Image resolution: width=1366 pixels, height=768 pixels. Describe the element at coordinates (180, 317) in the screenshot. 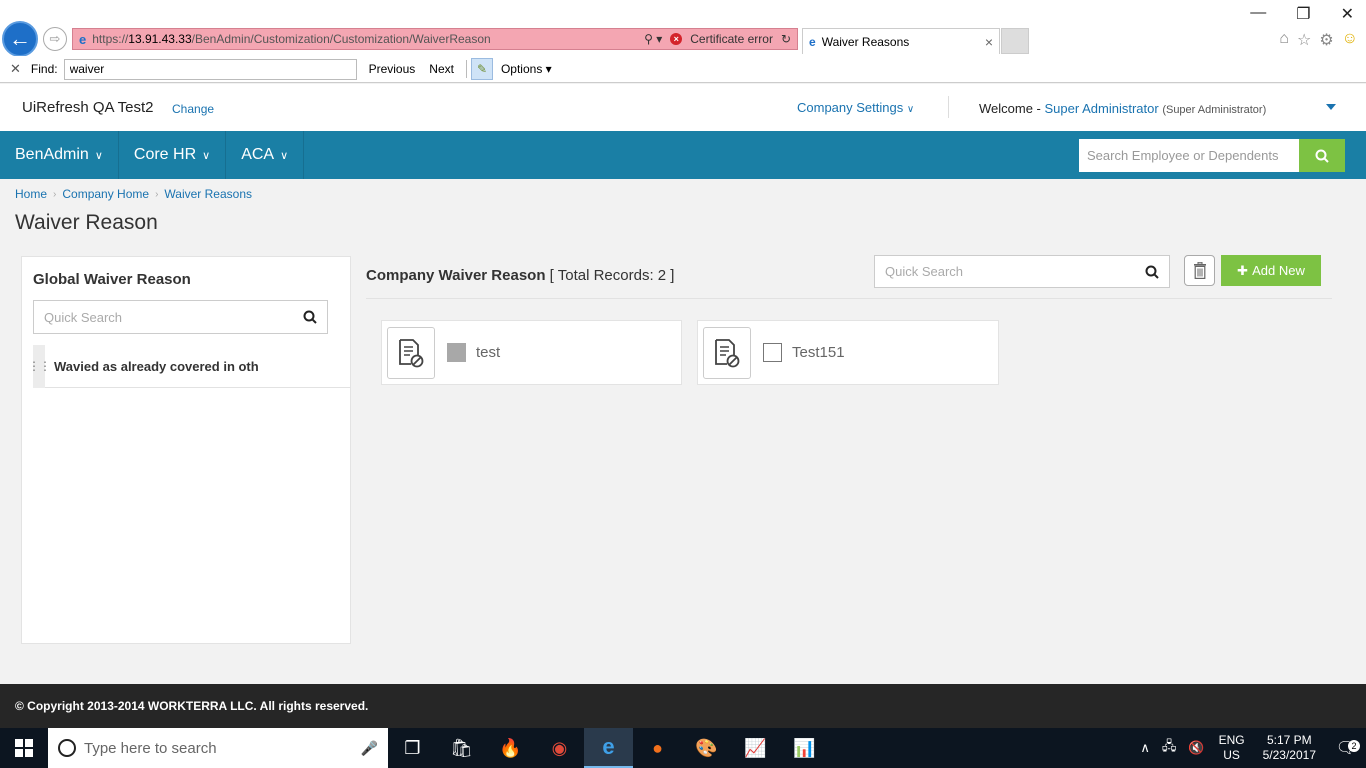

I see `global-quick-search-input: Quick Search` at that location.